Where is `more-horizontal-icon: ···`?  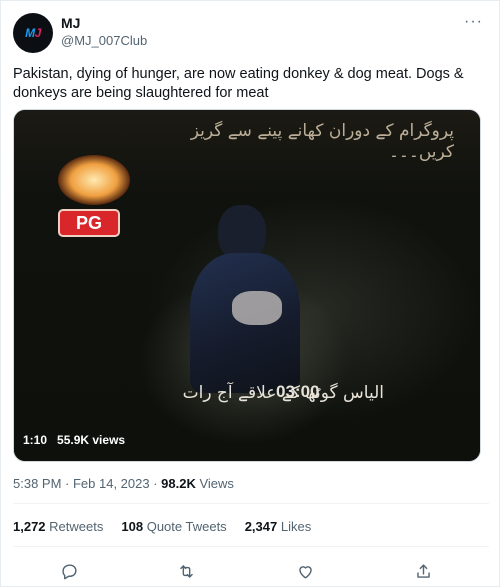
more-horizontal-icon: ··· is located at coordinates (473, 22).